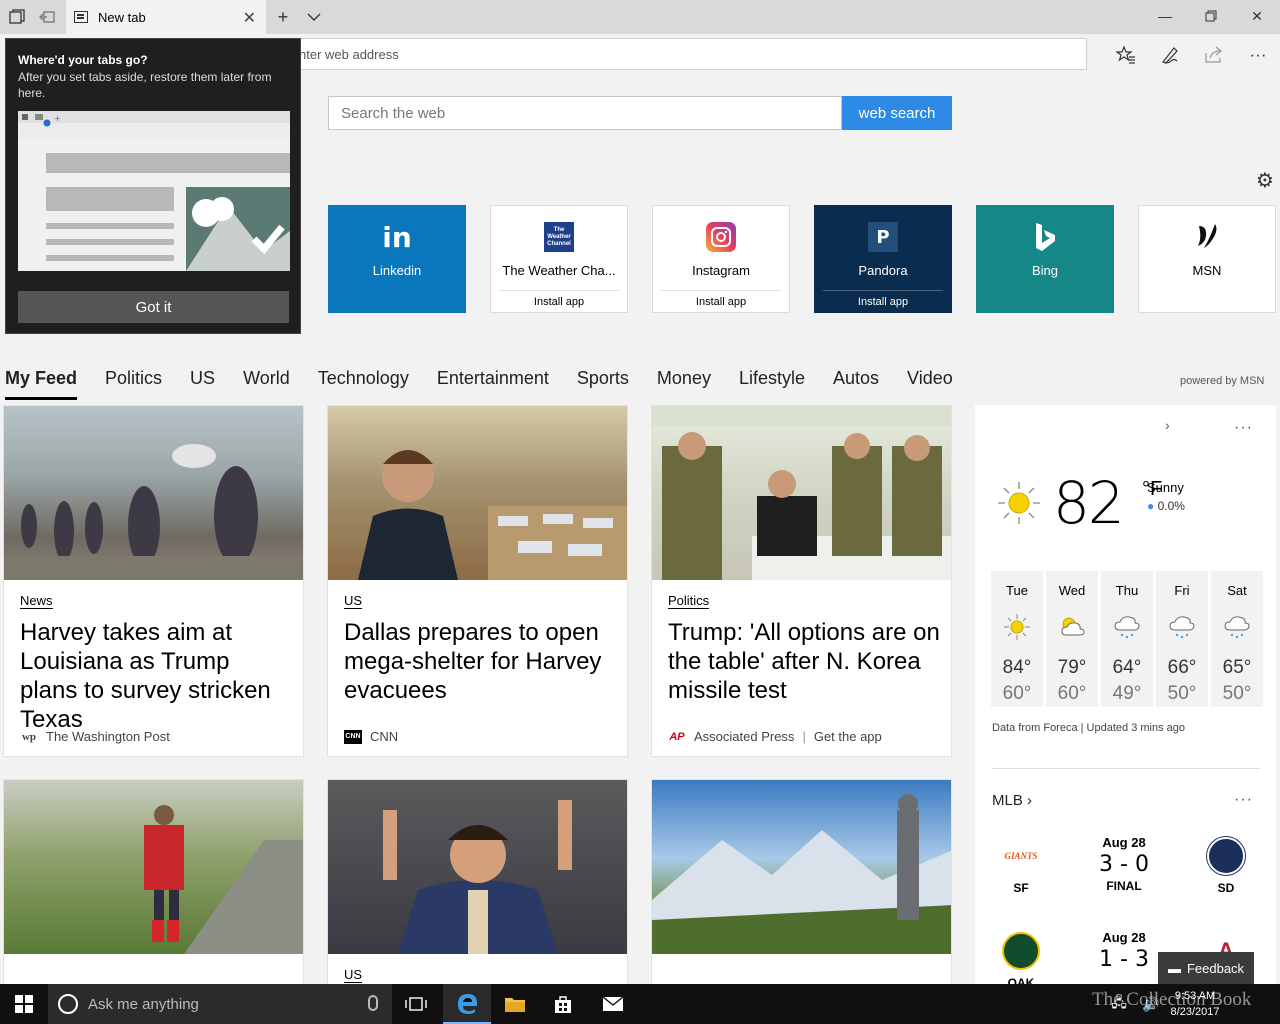 This screenshot has height=1024, width=1280. What do you see at coordinates (1021, 866) in the screenshot?
I see `team-away: GIANTS SF` at bounding box center [1021, 866].